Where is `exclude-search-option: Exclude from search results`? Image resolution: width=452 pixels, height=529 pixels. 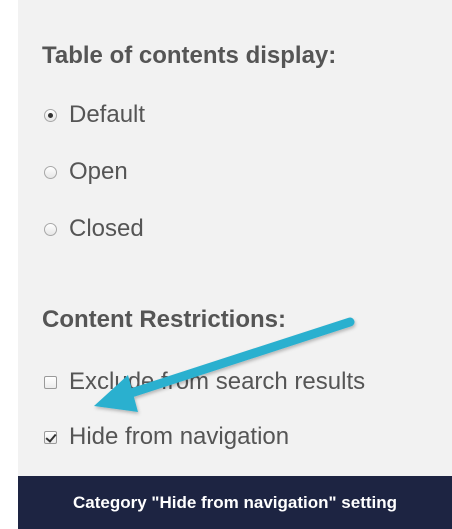
exclude-search-option: Exclude from search results is located at coordinates (204, 382).